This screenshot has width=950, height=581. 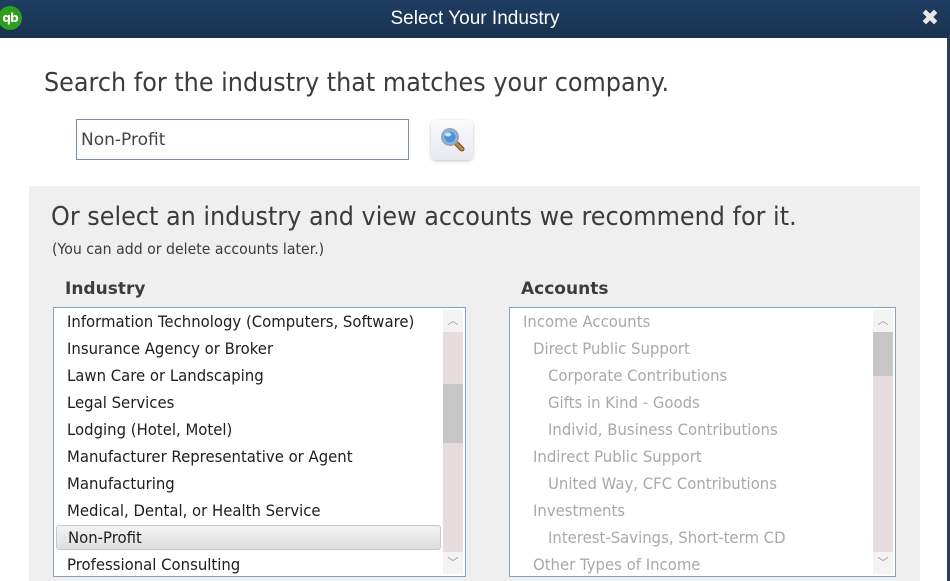 What do you see at coordinates (611, 348) in the screenshot?
I see `account-item-label: Direct Public Support` at bounding box center [611, 348].